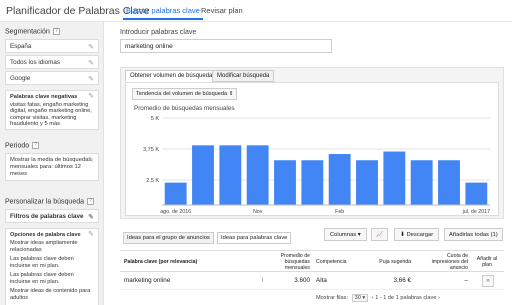 This screenshot has height=305, width=512. I want to click on line-chart-icon: 📈, so click(380, 235).